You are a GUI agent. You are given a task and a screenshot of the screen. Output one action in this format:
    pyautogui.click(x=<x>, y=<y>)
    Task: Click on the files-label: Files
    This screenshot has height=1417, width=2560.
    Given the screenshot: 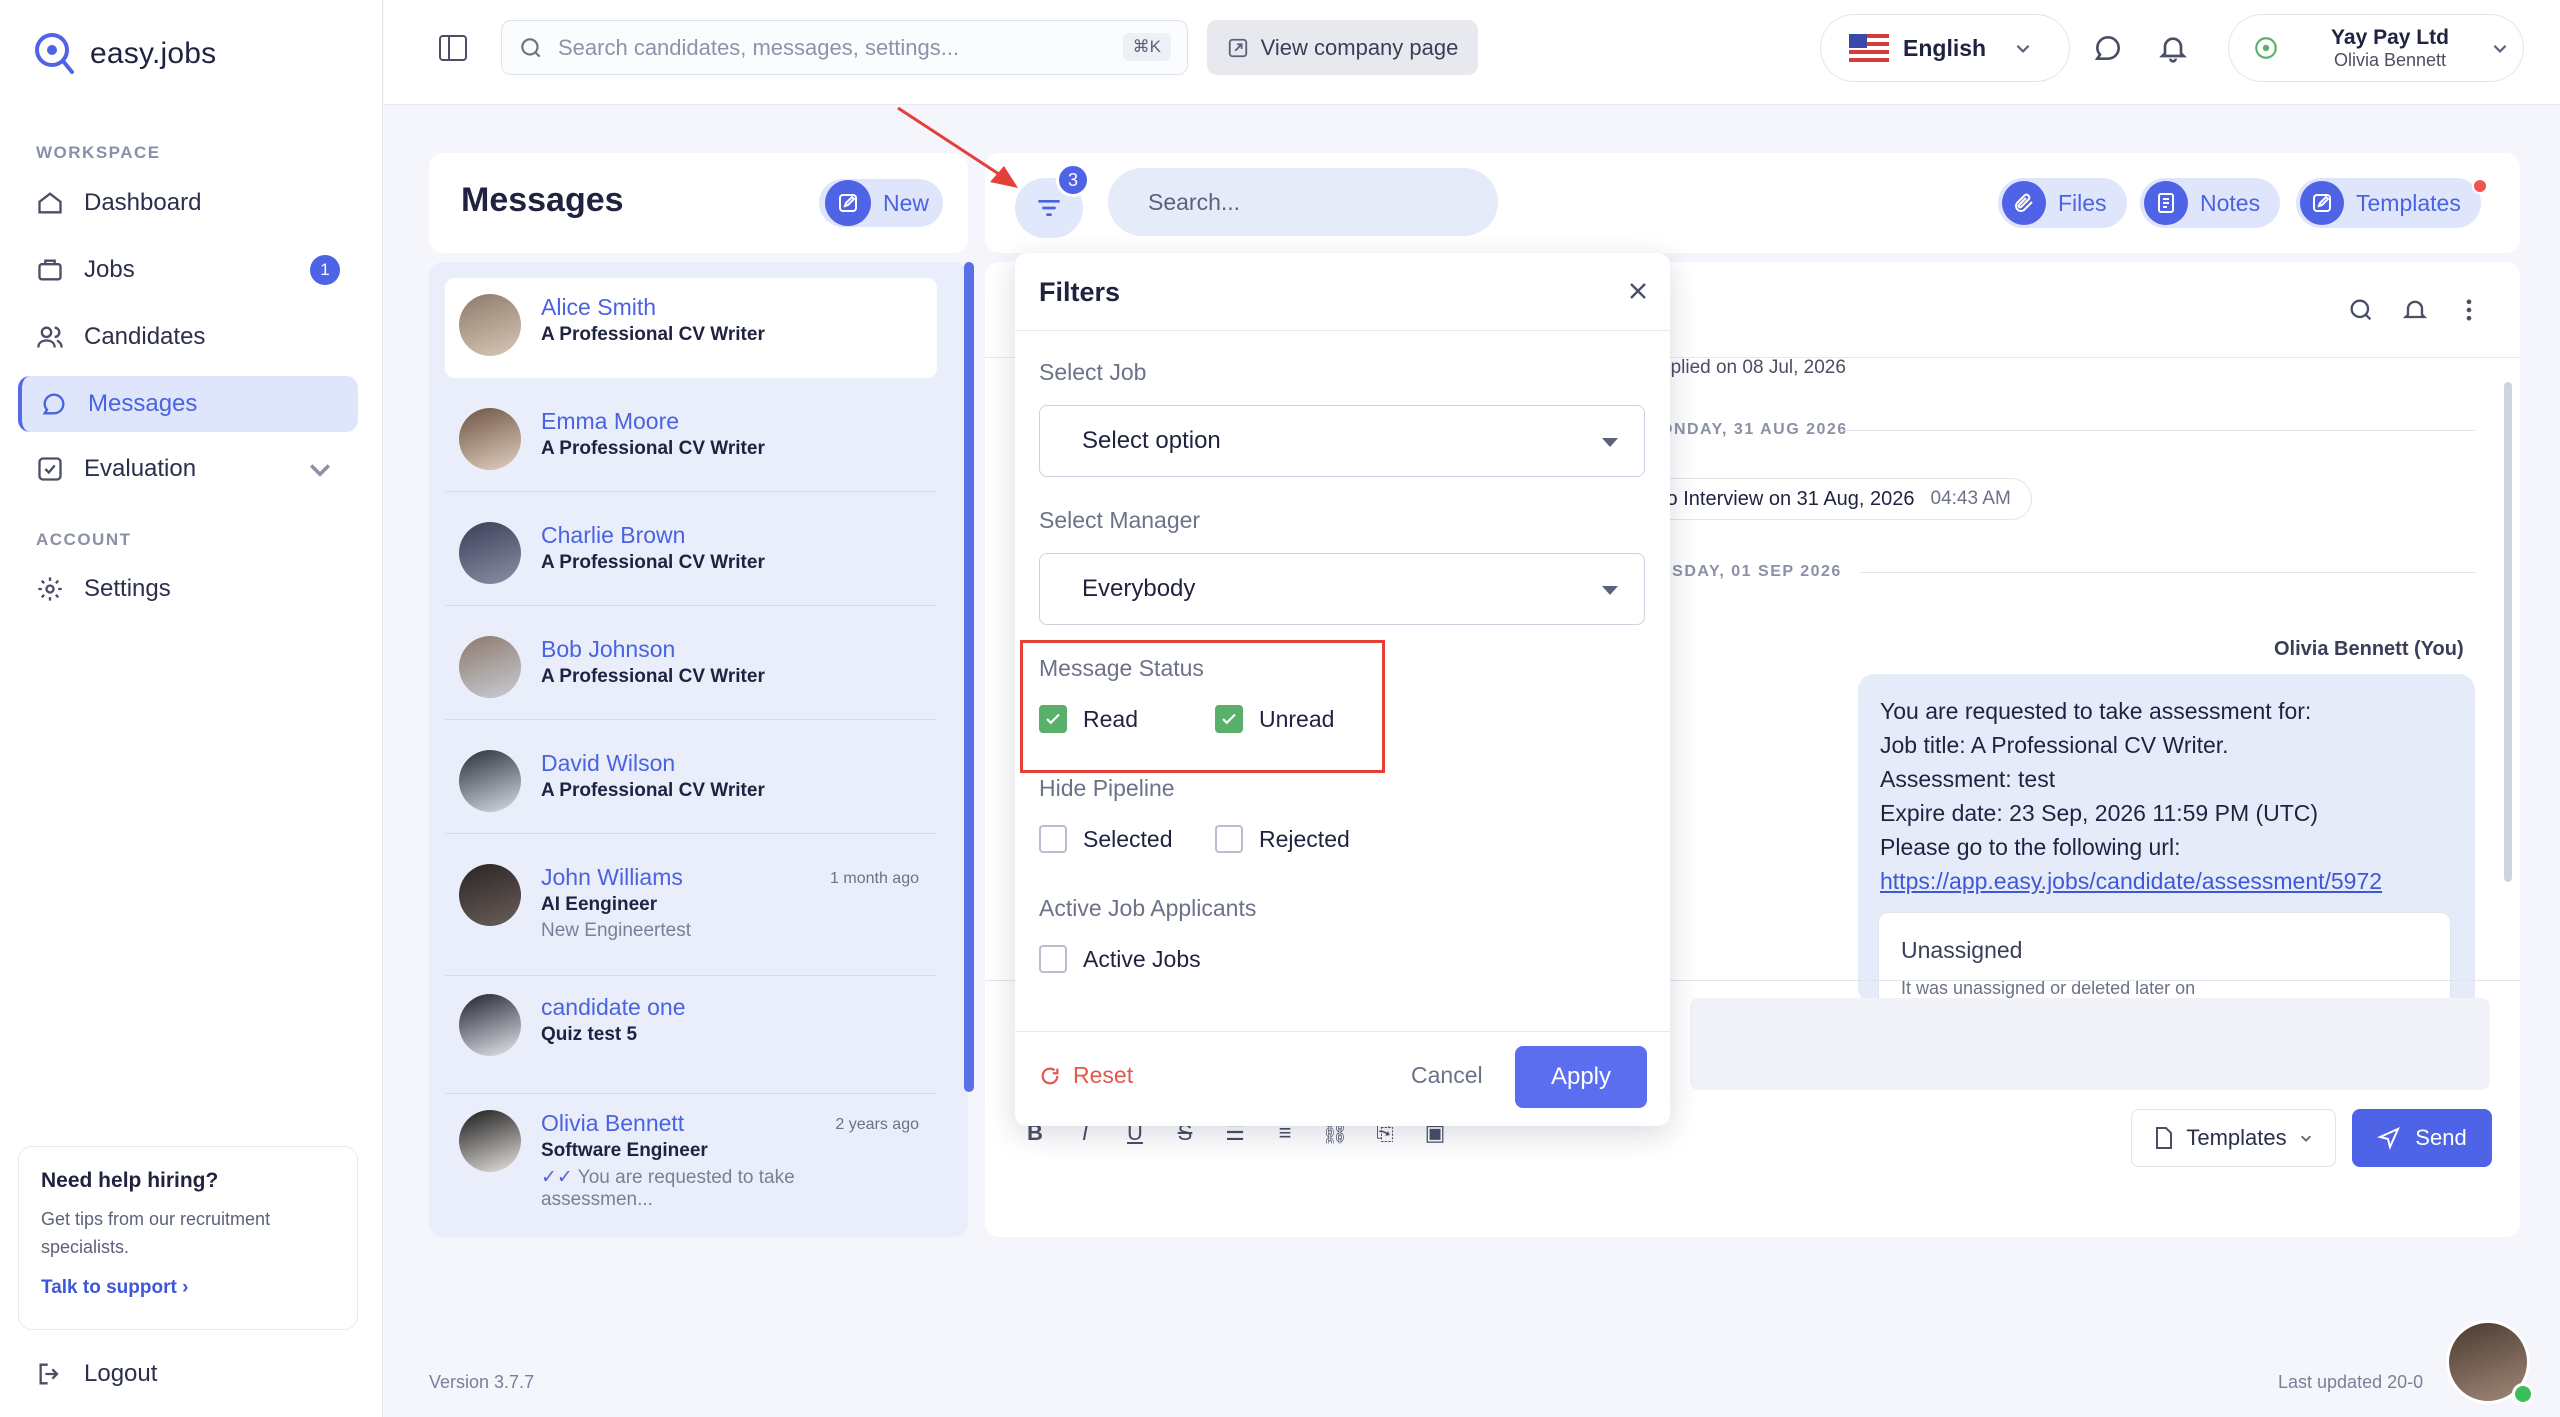 What is the action you would take?
    pyautogui.click(x=2082, y=202)
    